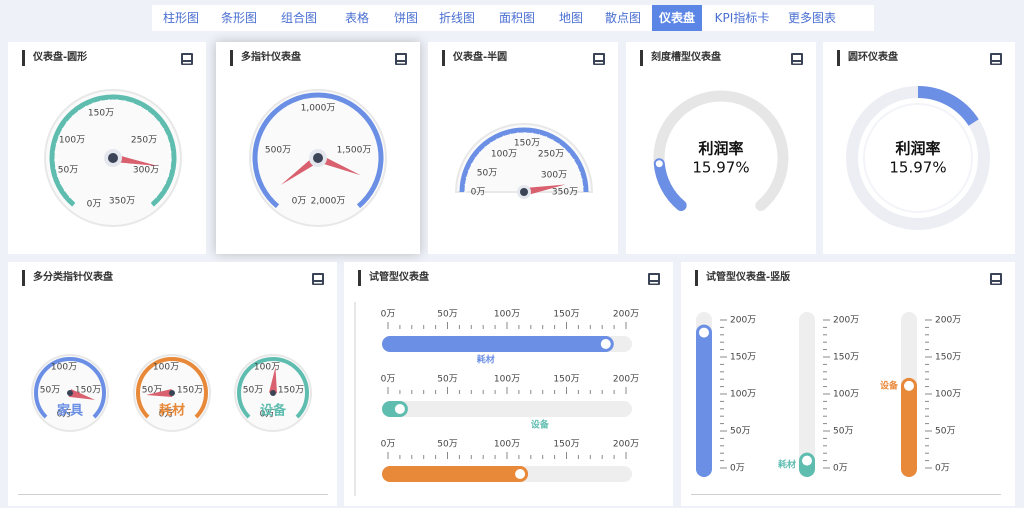  Describe the element at coordinates (107, 148) in the screenshot. I see `card-round-gauge: 仪表盘-圆形 0万 50万 100万 150万 250万 300万 350万` at that location.